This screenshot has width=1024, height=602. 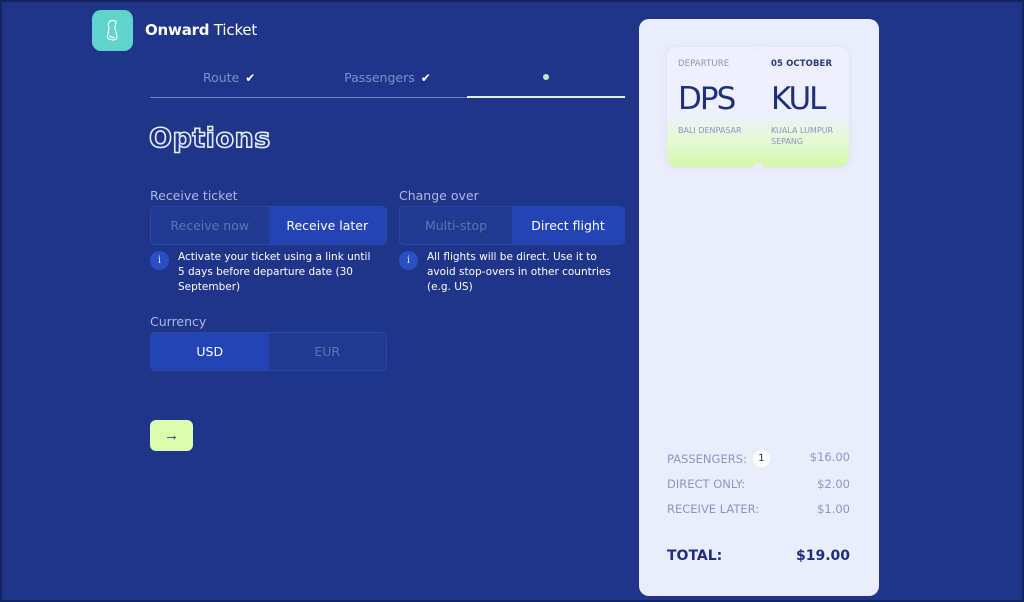 I want to click on summary-total: TOTAL: $19.00, so click(x=758, y=556).